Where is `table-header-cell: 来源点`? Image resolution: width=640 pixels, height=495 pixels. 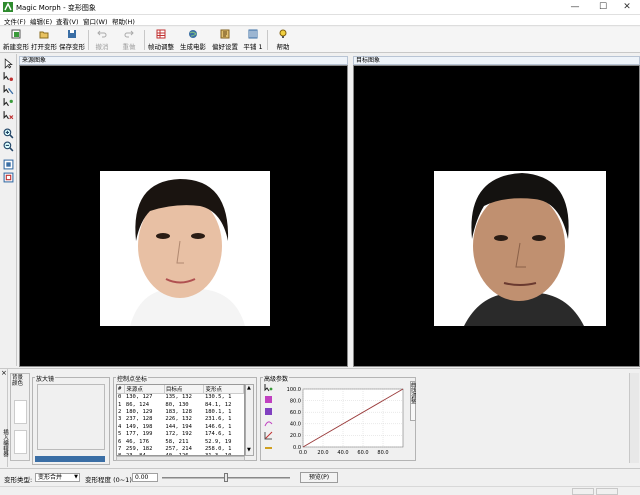 table-header-cell: 来源点 is located at coordinates (144, 389).